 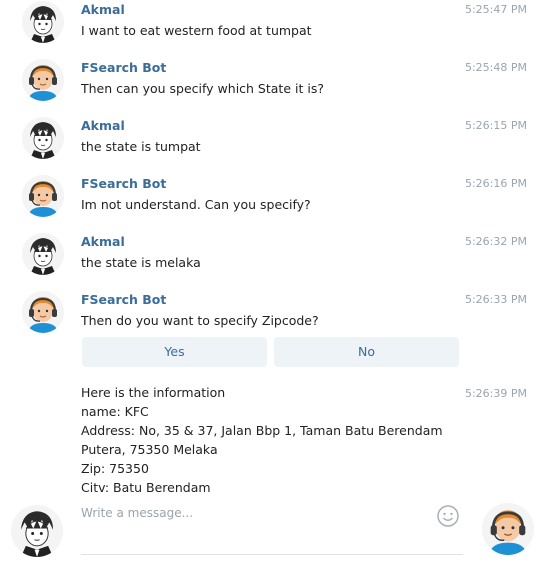 What do you see at coordinates (146, 487) in the screenshot?
I see `info-line: Citv: Batu Berendam` at bounding box center [146, 487].